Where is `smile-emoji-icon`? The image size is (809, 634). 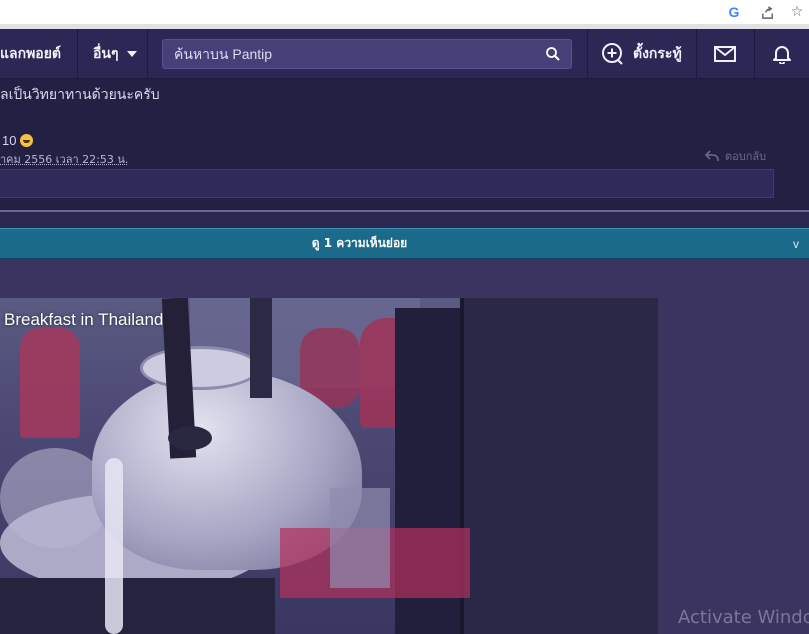
smile-emoji-icon is located at coordinates (27, 140).